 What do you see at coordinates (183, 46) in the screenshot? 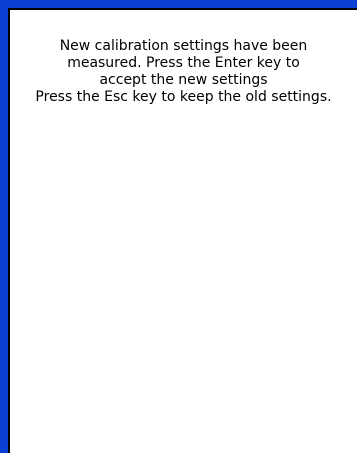
I see `message-line-1: New calibration settings have been` at bounding box center [183, 46].